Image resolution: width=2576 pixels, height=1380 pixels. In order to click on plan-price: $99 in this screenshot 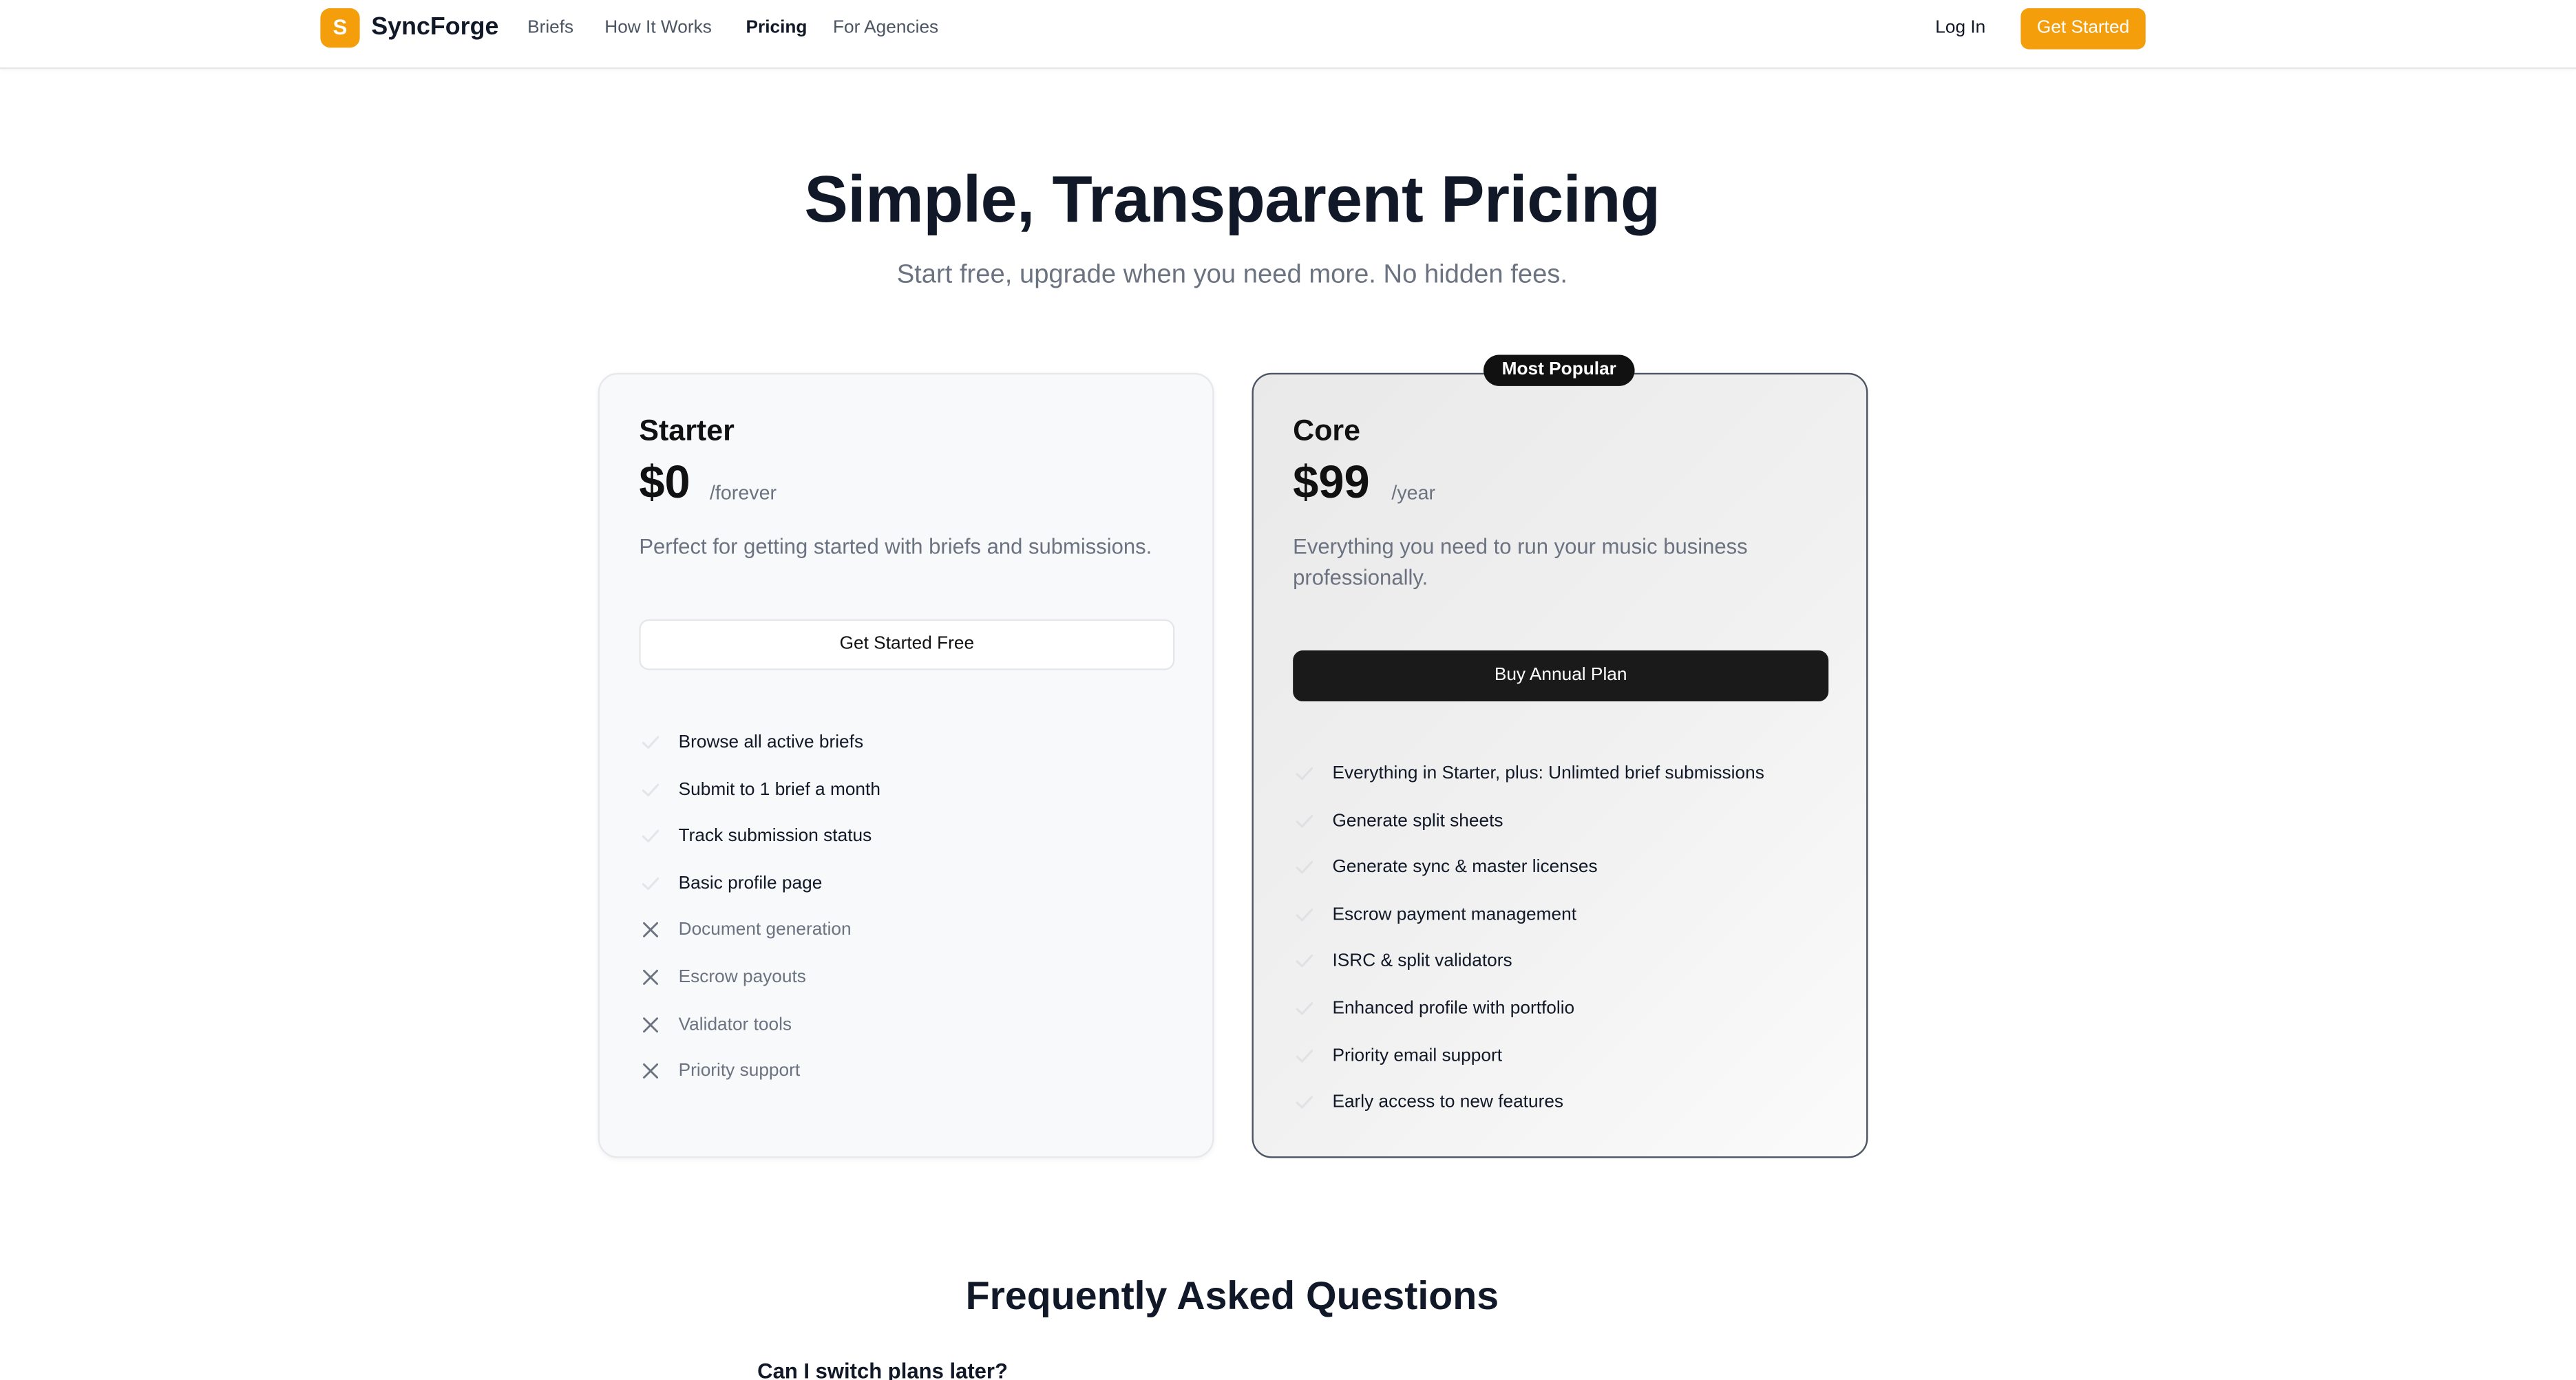, I will do `click(1332, 482)`.